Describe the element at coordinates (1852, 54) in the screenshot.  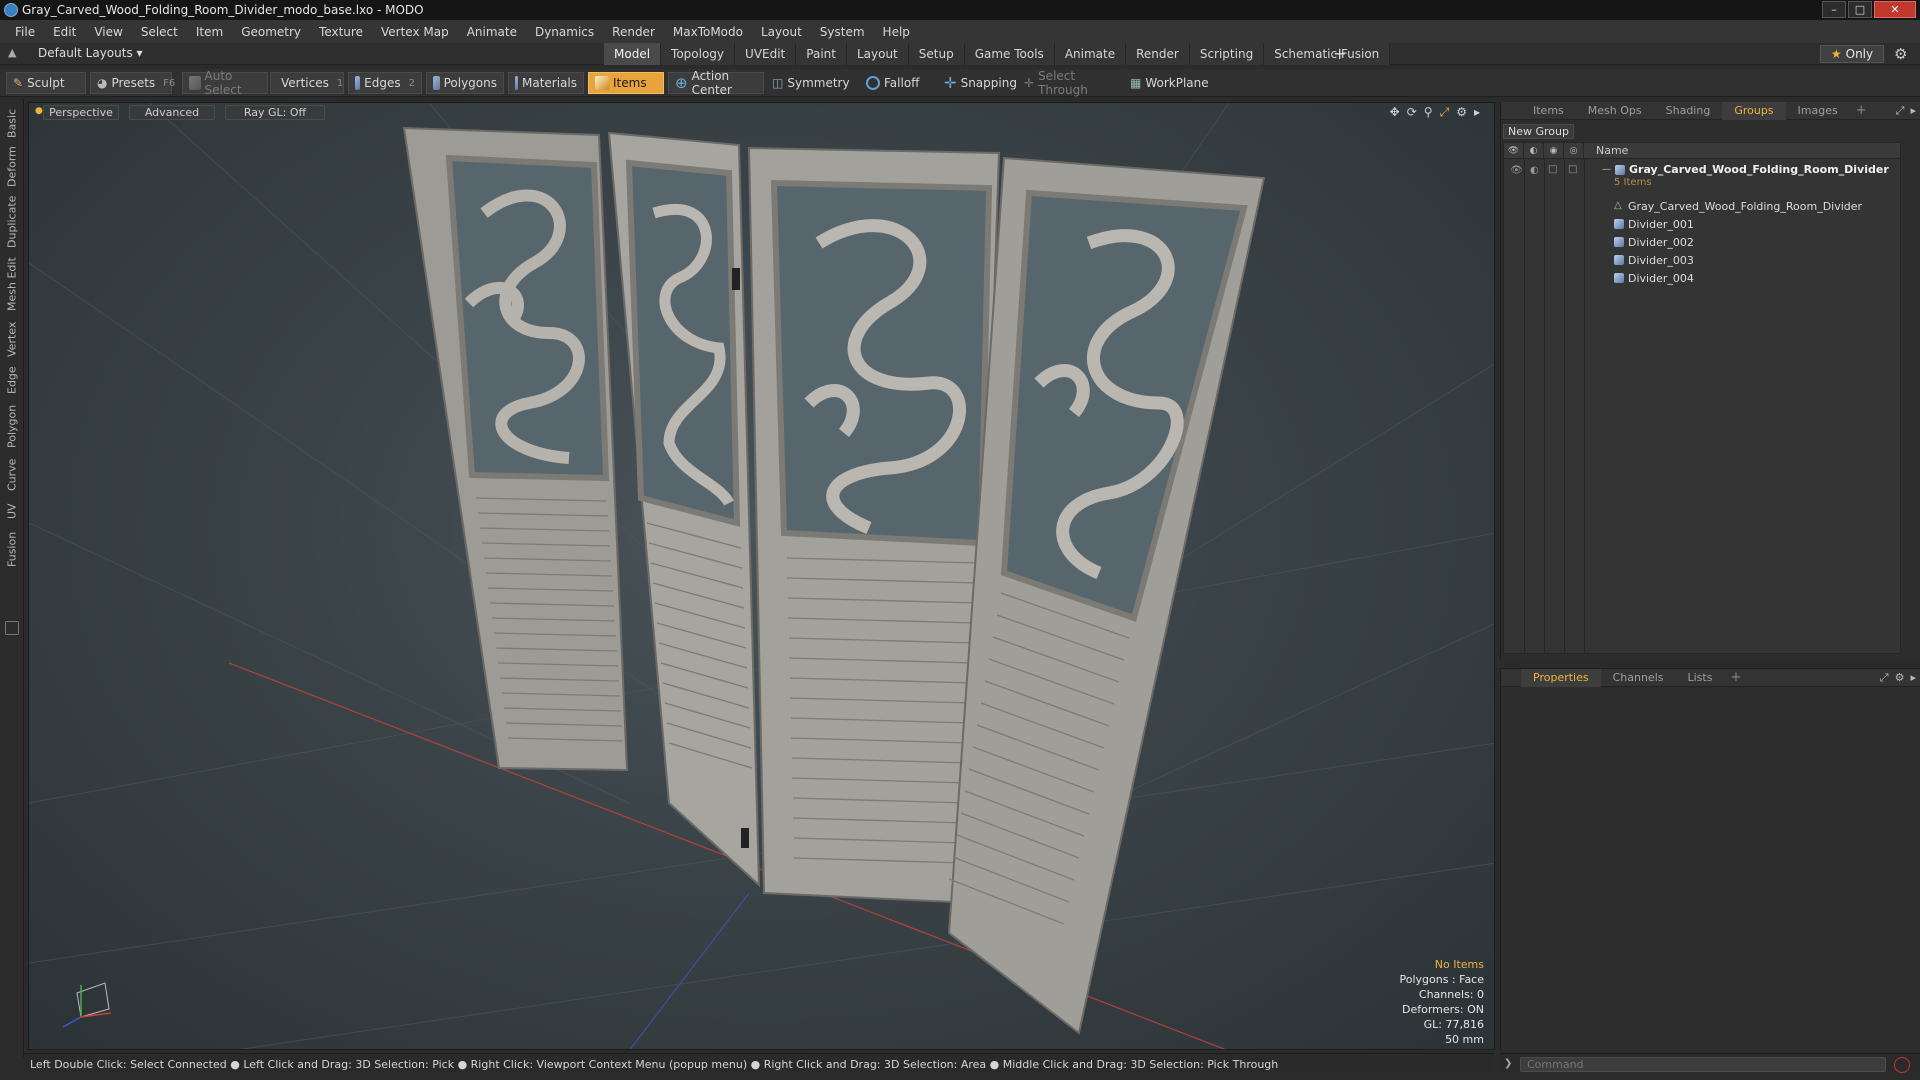
I see `only-button: ★ Only` at that location.